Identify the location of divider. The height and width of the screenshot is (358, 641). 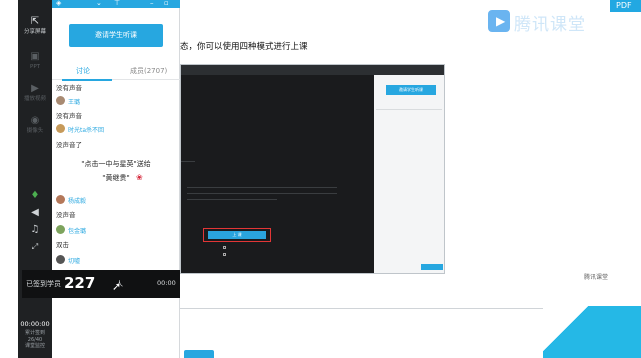
(188, 161).